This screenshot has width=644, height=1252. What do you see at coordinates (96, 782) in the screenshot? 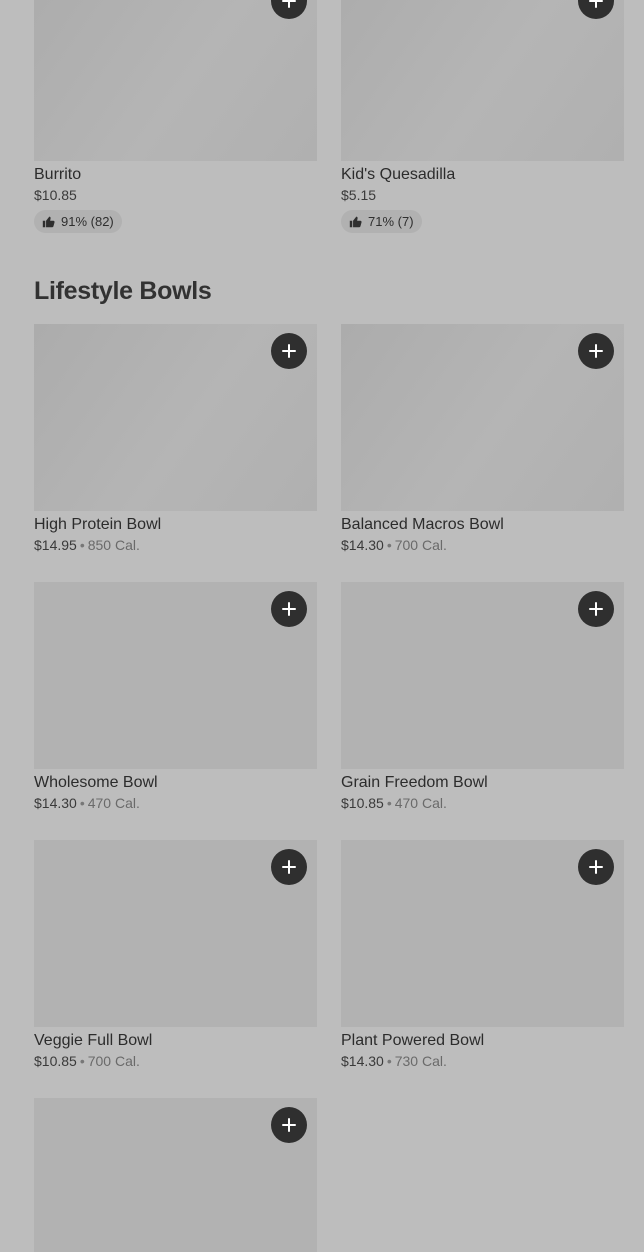
I see `item-name: Wholesome Bowl` at bounding box center [96, 782].